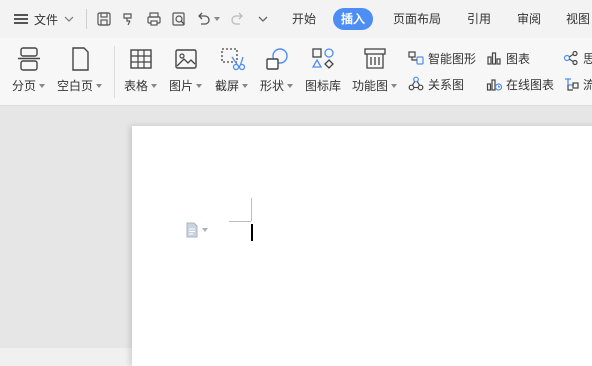  What do you see at coordinates (323, 86) in the screenshot?
I see `icon-library-label: 图标库` at bounding box center [323, 86].